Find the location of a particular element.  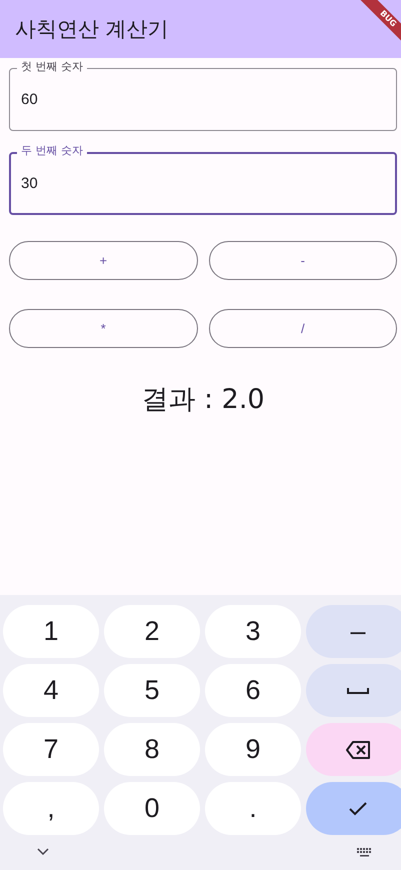

keyboard-key: . is located at coordinates (253, 808).